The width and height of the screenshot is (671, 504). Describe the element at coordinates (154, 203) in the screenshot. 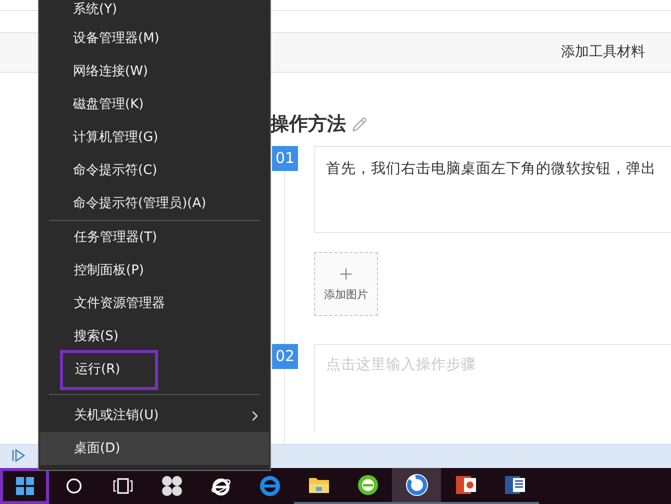

I see `menu-item: 命令提示符(管理员)(A)` at that location.